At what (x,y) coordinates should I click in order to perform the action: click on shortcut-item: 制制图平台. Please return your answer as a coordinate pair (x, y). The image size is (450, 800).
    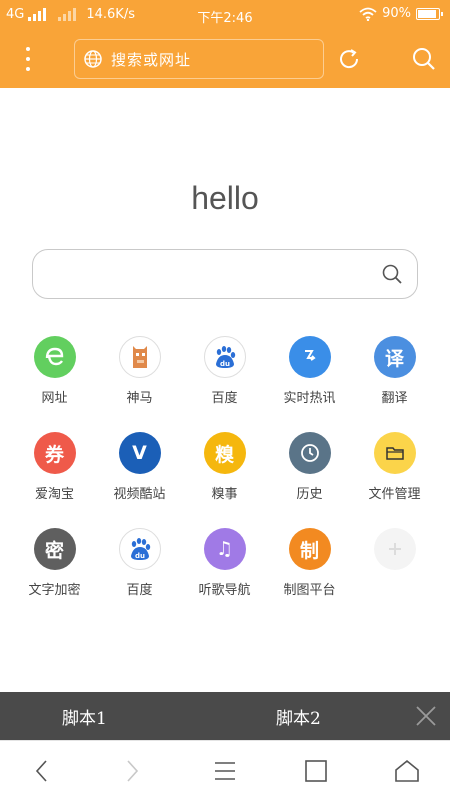
    Looking at the image, I should click on (309, 563).